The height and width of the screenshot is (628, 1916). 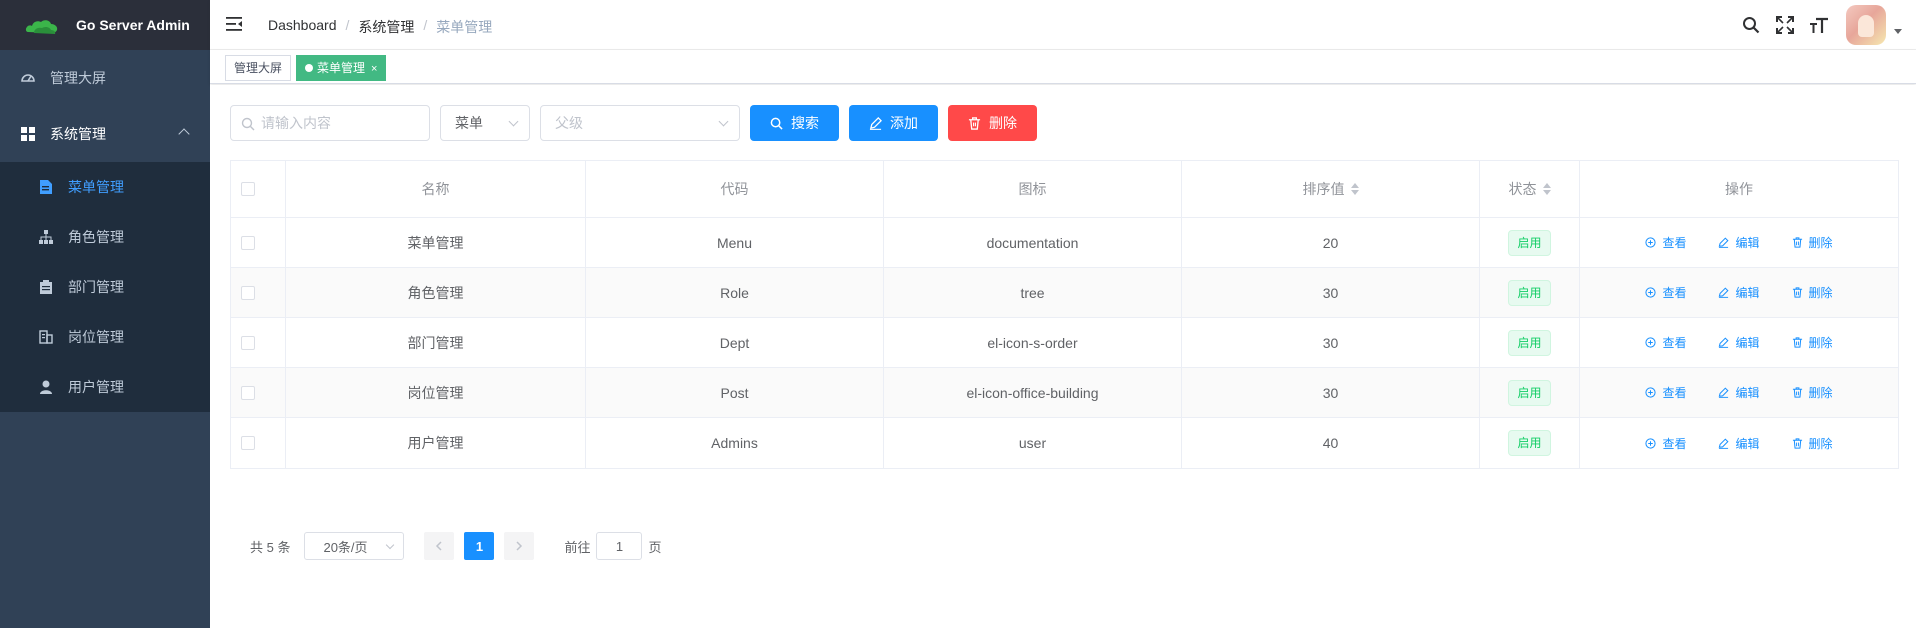 What do you see at coordinates (105, 25) in the screenshot?
I see `logo: Go Server Admin` at bounding box center [105, 25].